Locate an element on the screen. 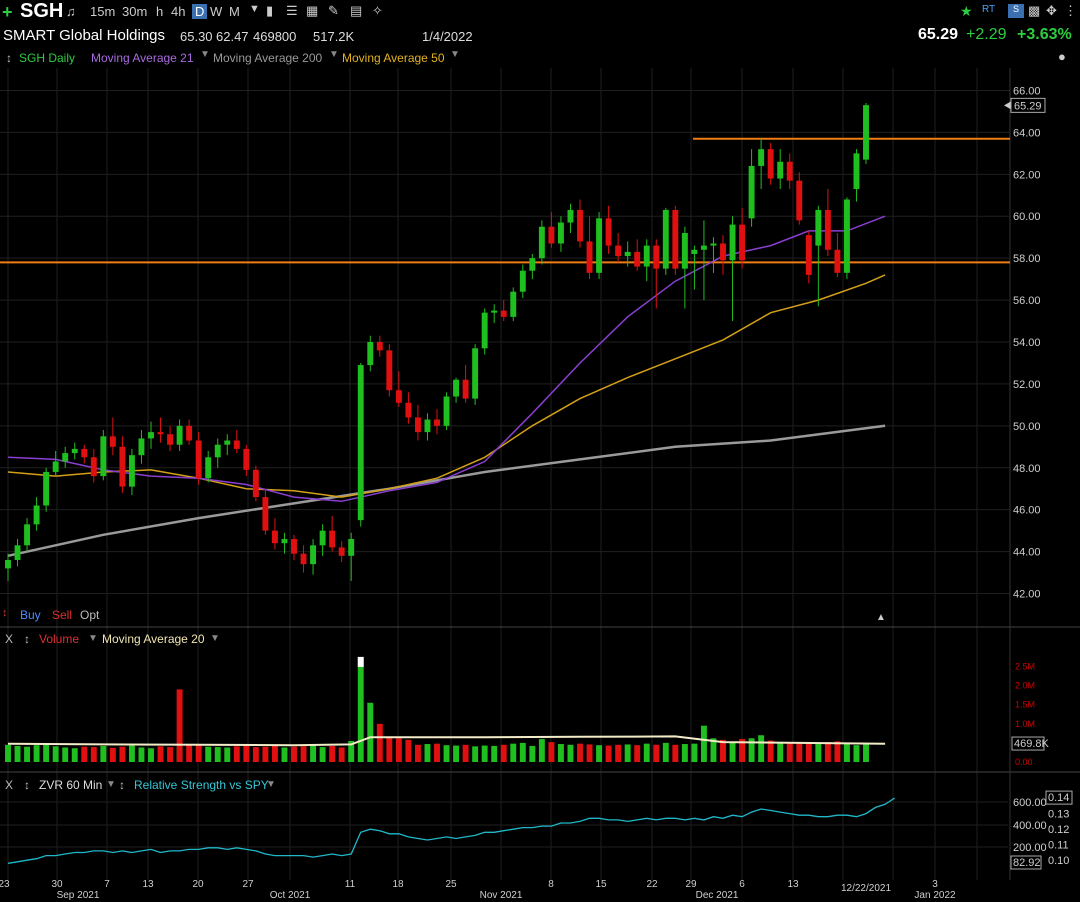  volume-ma-dropdown-icon: ▼ is located at coordinates (215, 638).